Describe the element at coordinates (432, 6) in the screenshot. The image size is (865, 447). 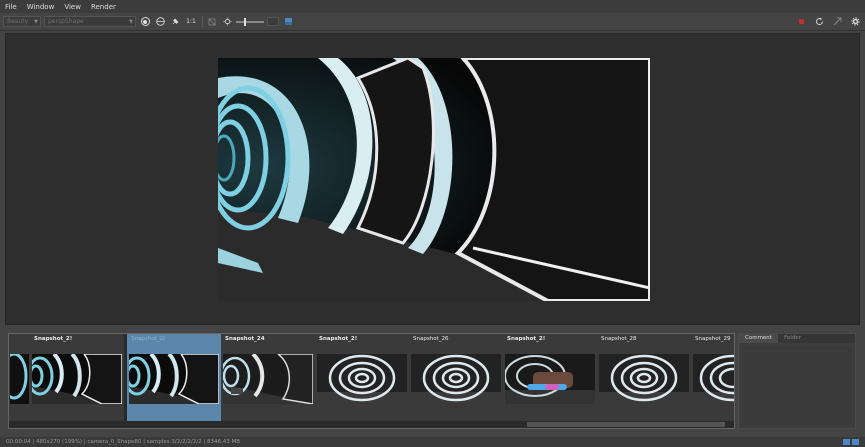
I see `menu-bar: File Window View Render` at that location.